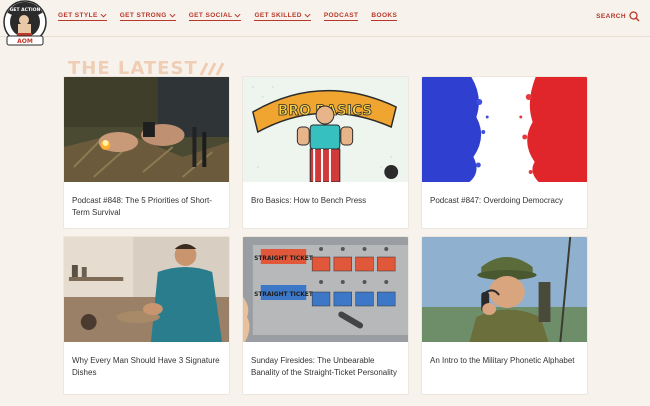 This screenshot has width=650, height=406. What do you see at coordinates (504, 205) in the screenshot?
I see `article-title: Podcast #847: Overdoing Democracy` at bounding box center [504, 205].